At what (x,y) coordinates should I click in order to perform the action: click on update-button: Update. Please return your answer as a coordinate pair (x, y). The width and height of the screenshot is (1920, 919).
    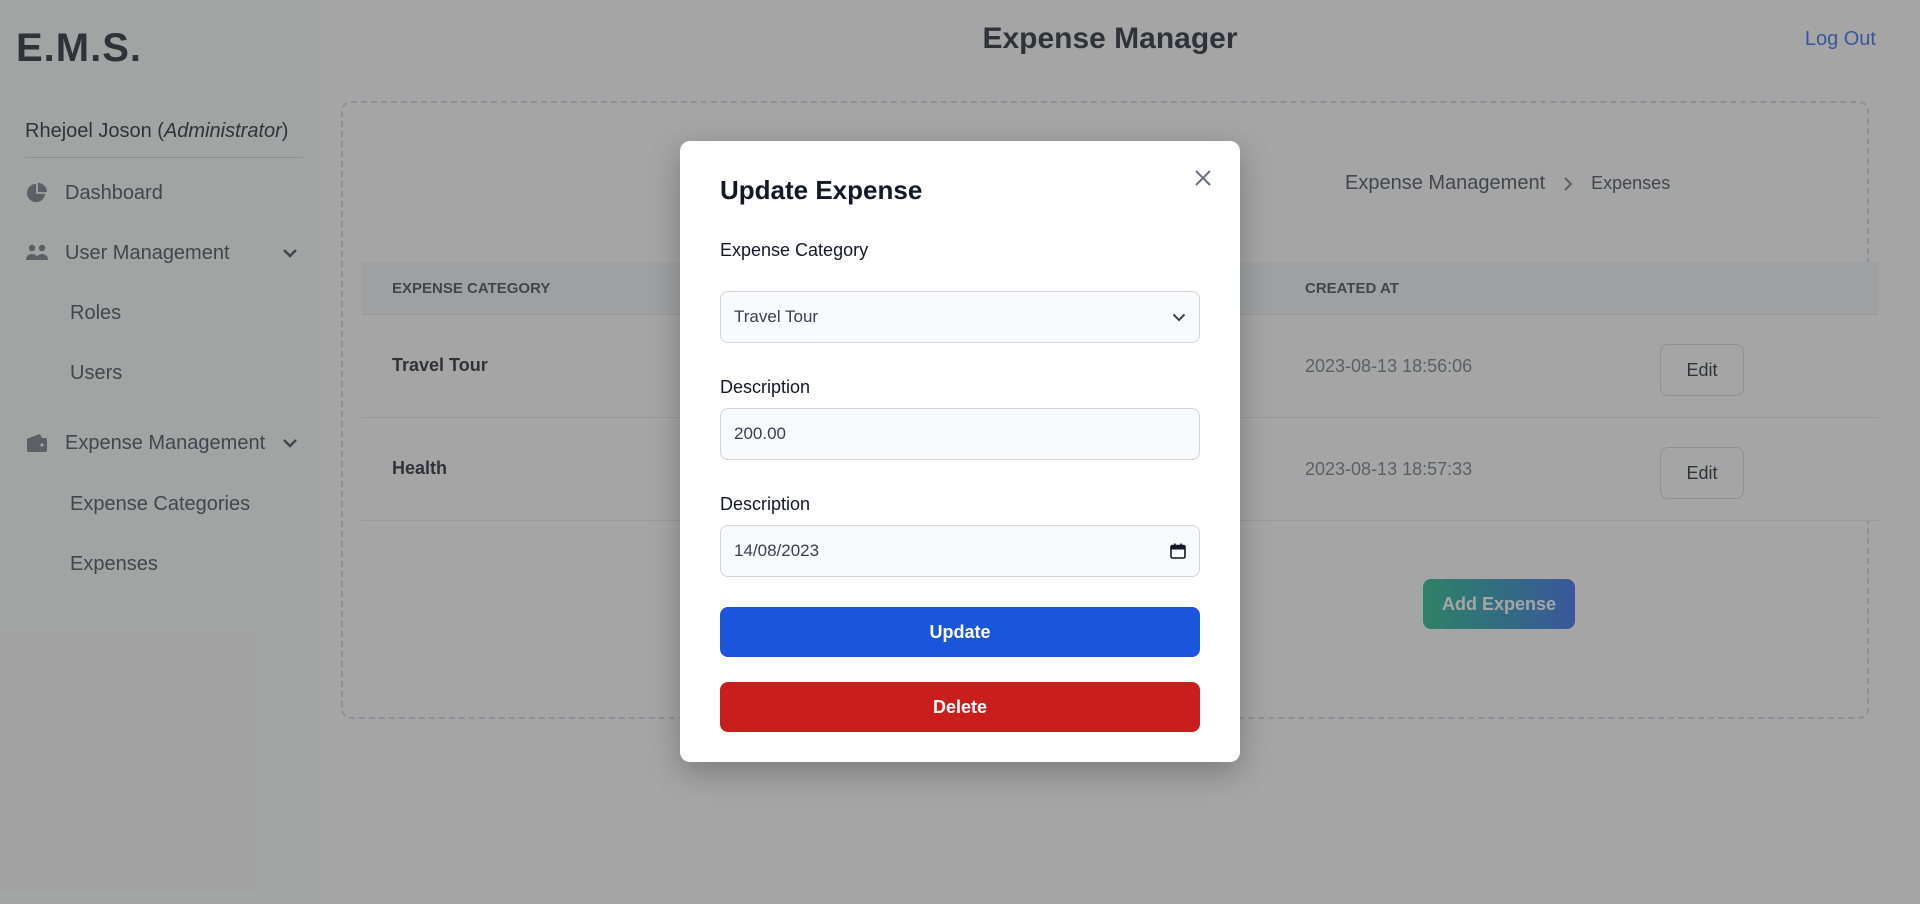
    Looking at the image, I should click on (960, 632).